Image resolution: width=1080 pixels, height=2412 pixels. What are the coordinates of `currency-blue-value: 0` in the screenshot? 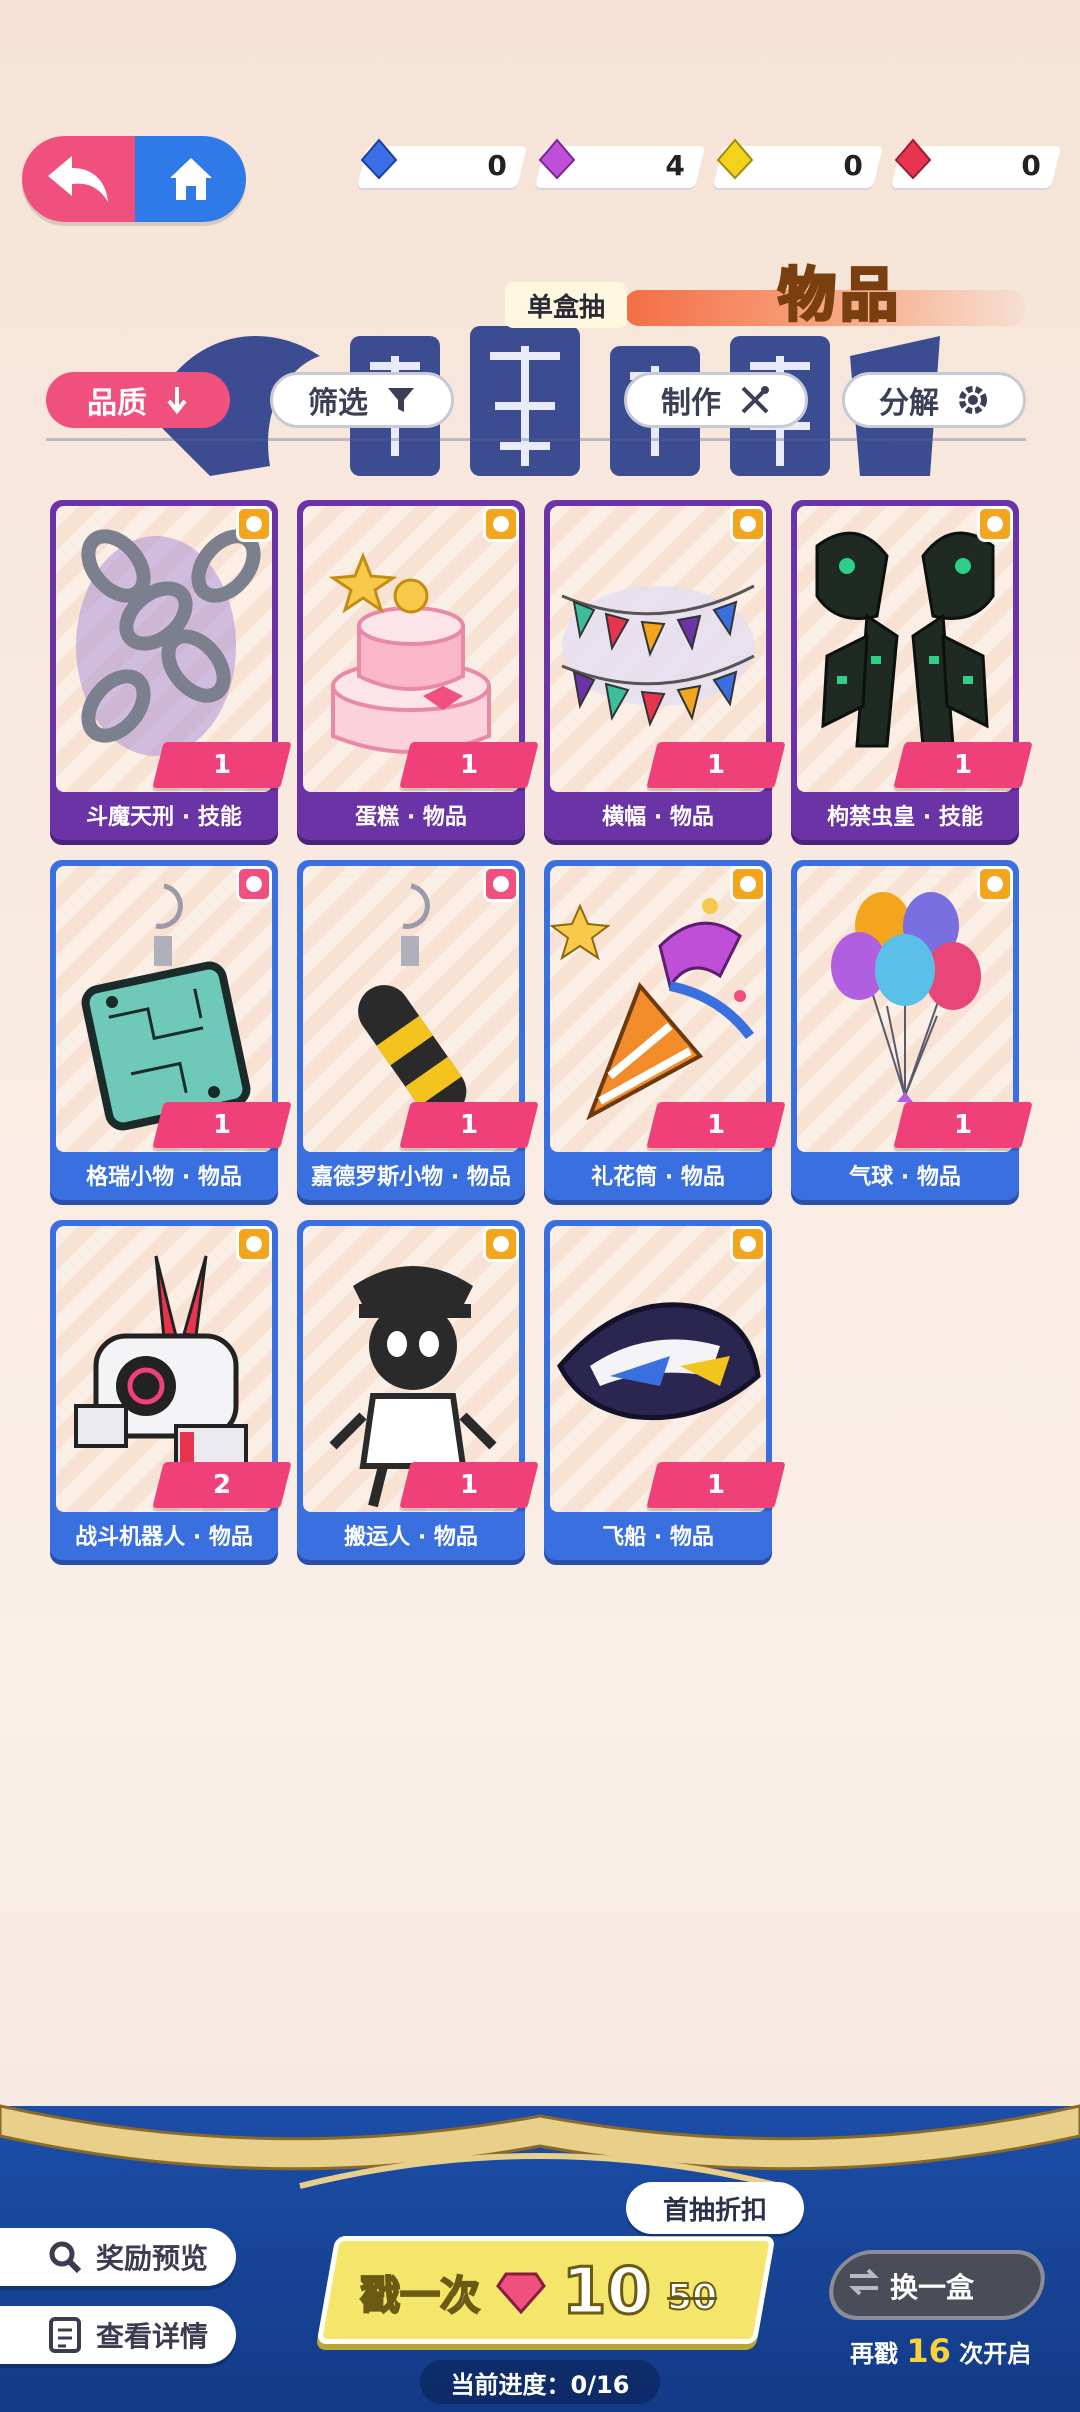 It's located at (496, 165).